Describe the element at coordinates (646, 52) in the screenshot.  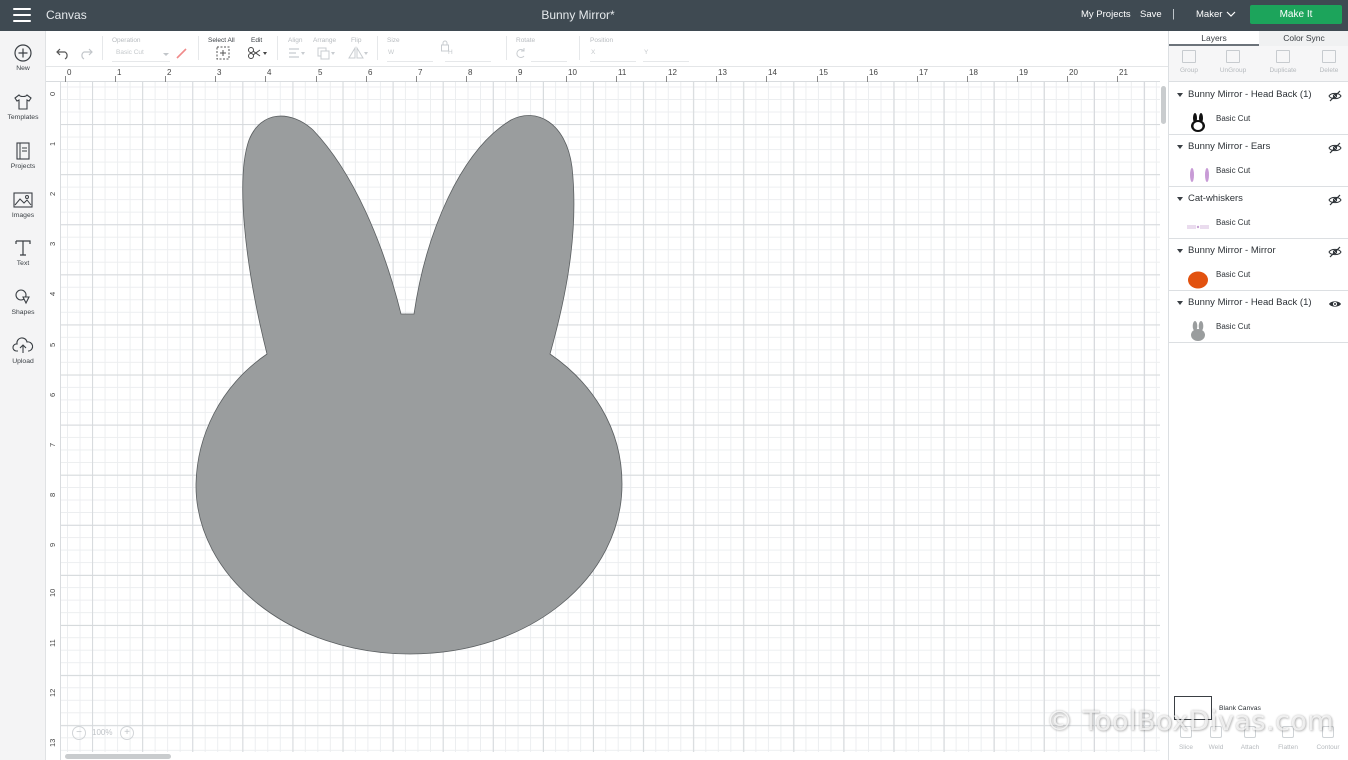
I see `position-y-label: Y` at that location.